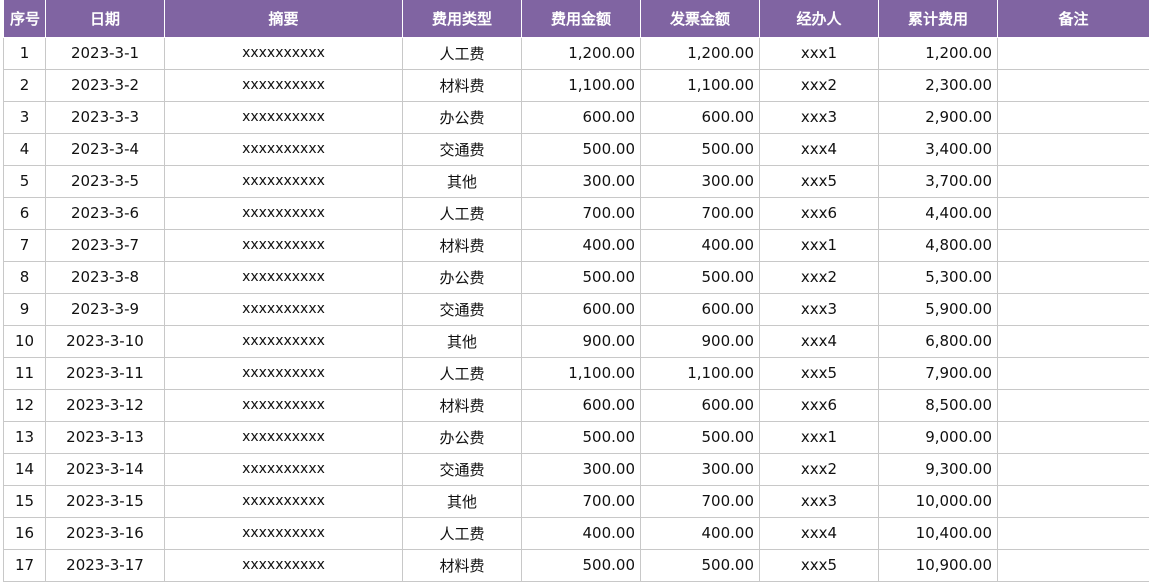 This screenshot has height=583, width=1149. What do you see at coordinates (938, 149) in the screenshot?
I see `cell-cumulative: 3,400.00` at bounding box center [938, 149].